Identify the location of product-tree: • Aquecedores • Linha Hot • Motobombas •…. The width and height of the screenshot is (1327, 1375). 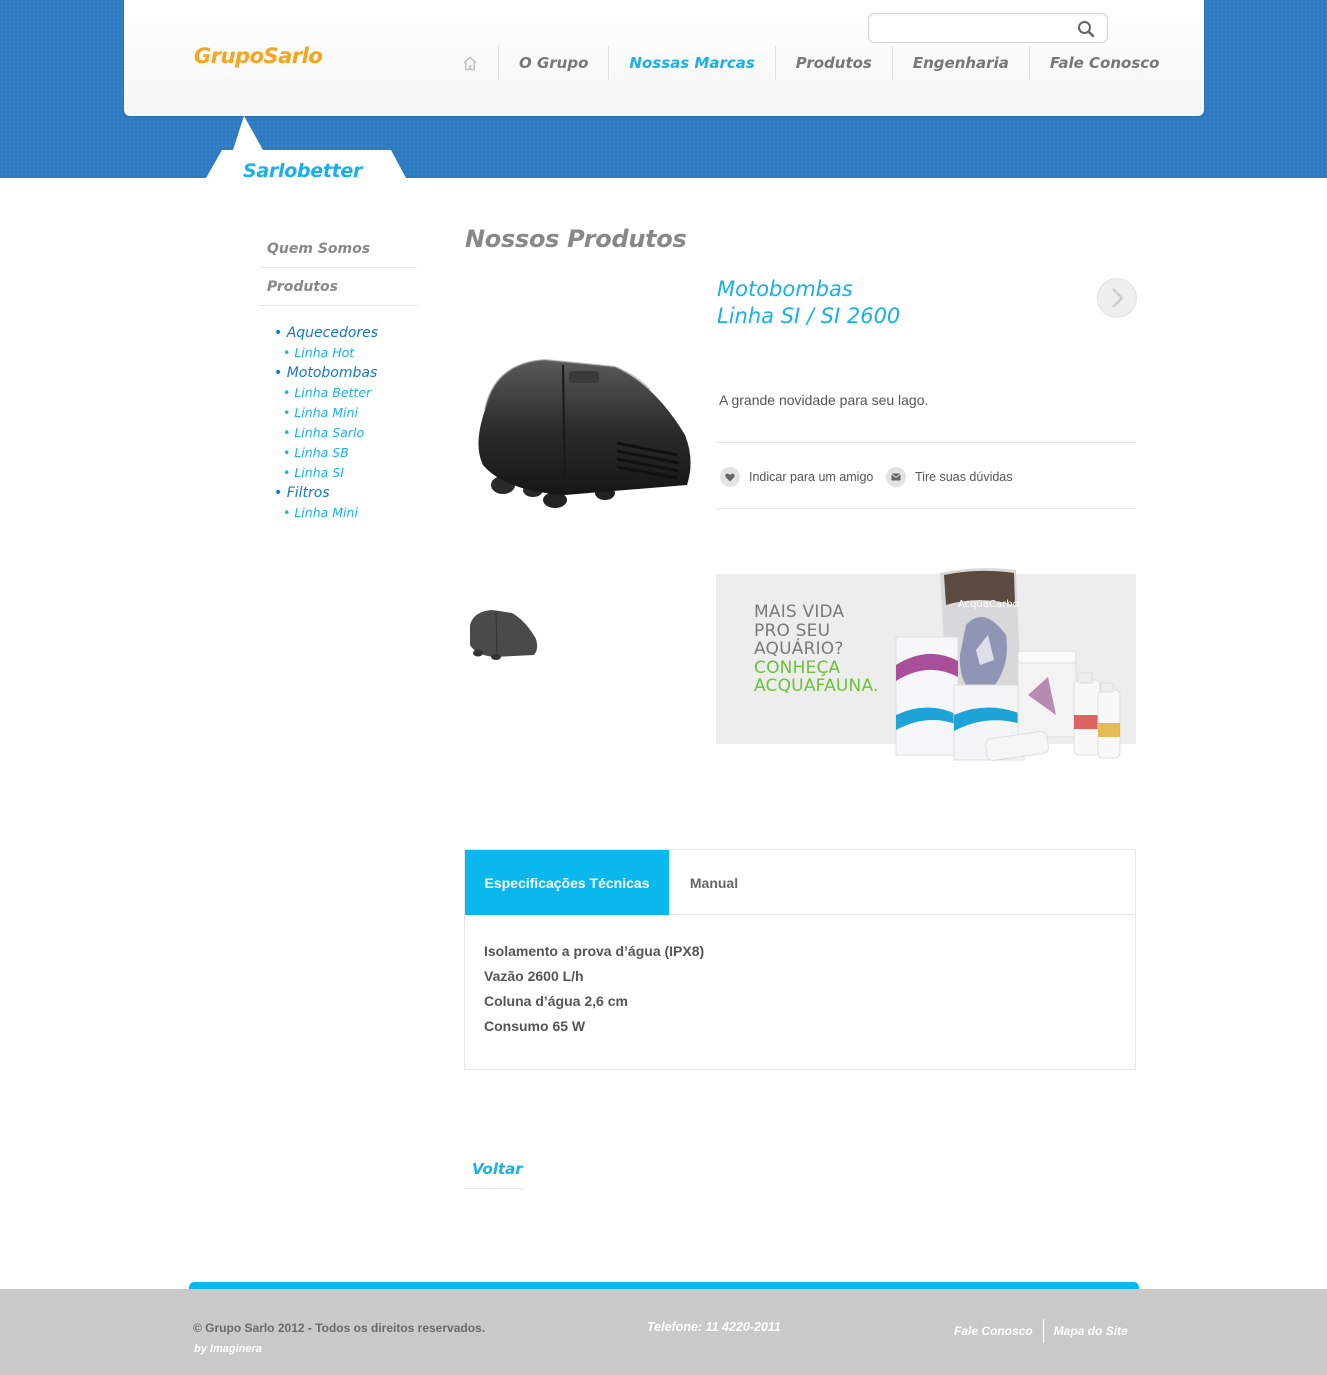
(349, 423).